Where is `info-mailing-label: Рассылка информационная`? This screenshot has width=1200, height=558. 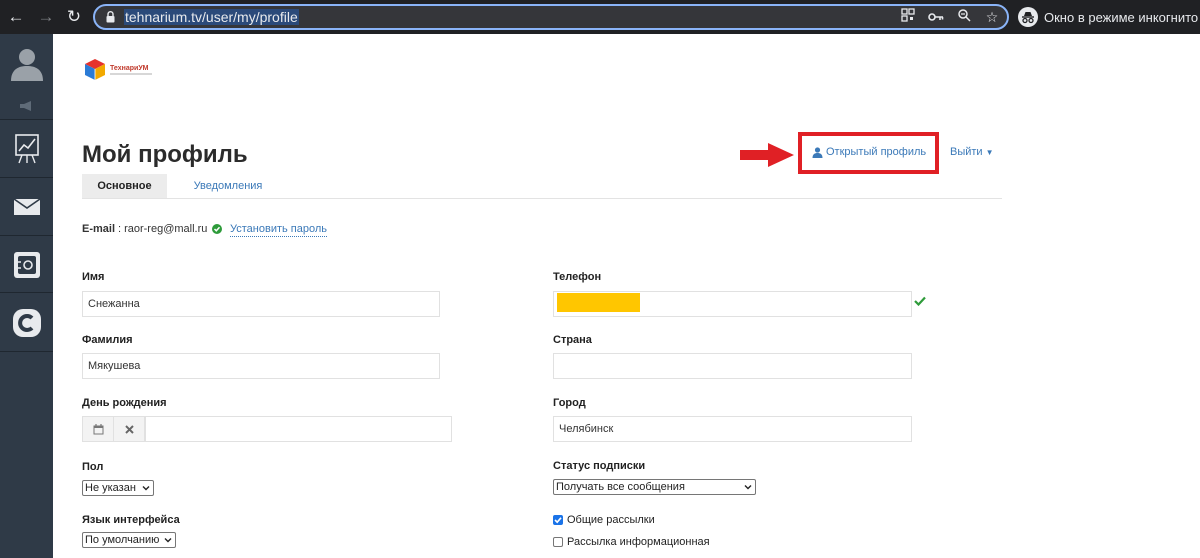
info-mailing-label: Рассылка информационная is located at coordinates (638, 542).